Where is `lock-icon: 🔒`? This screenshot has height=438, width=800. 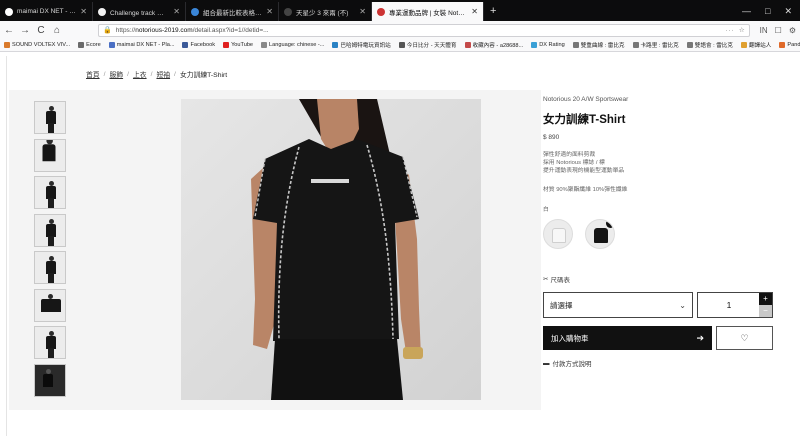 lock-icon: 🔒 is located at coordinates (107, 30).